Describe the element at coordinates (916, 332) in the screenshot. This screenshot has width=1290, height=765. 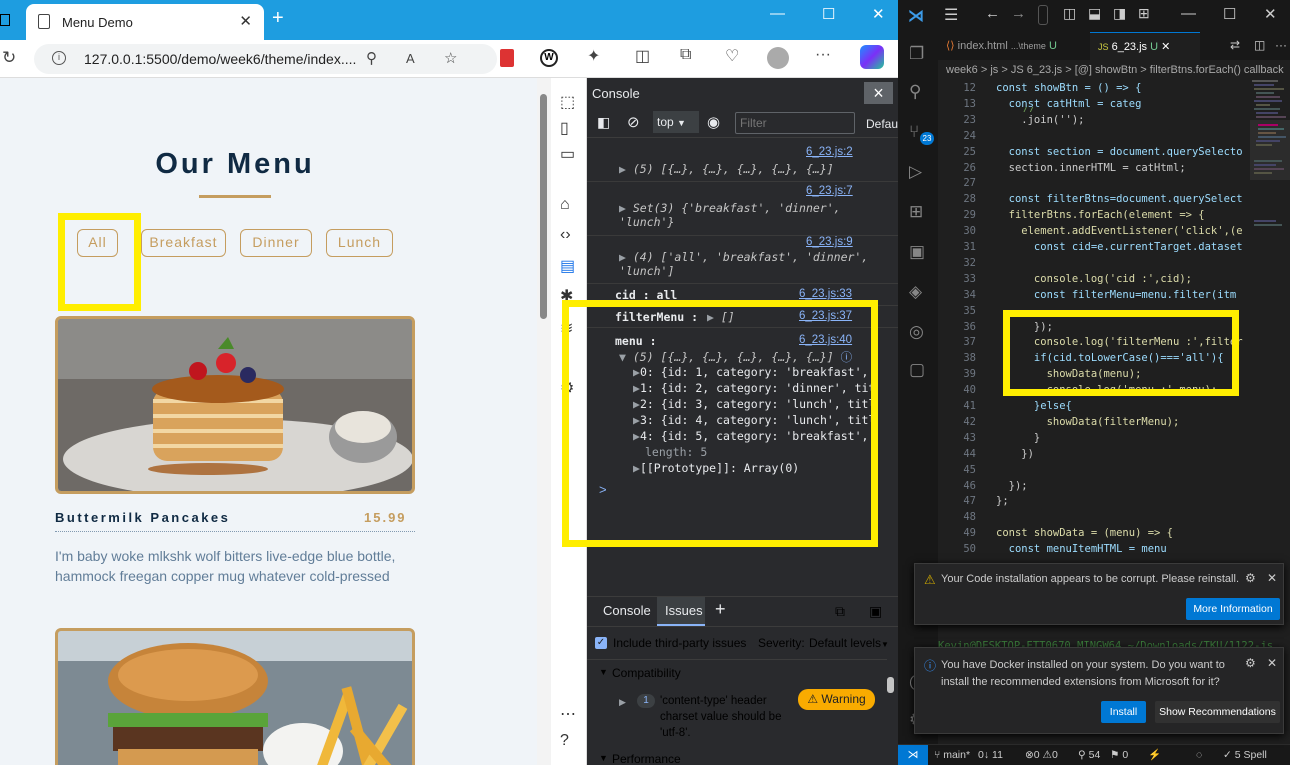
I see `edge-devtools-icon: ◎` at that location.